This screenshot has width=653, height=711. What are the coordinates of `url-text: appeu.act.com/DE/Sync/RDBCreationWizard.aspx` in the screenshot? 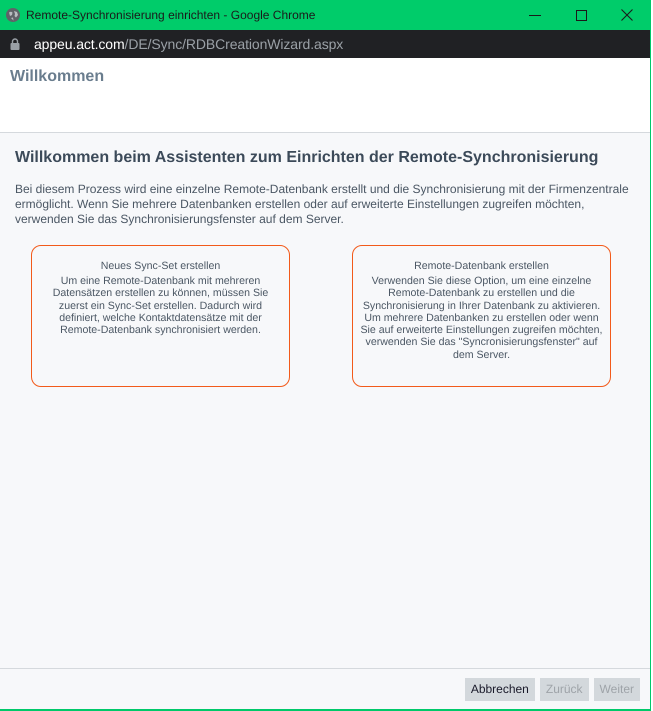 It's located at (189, 44).